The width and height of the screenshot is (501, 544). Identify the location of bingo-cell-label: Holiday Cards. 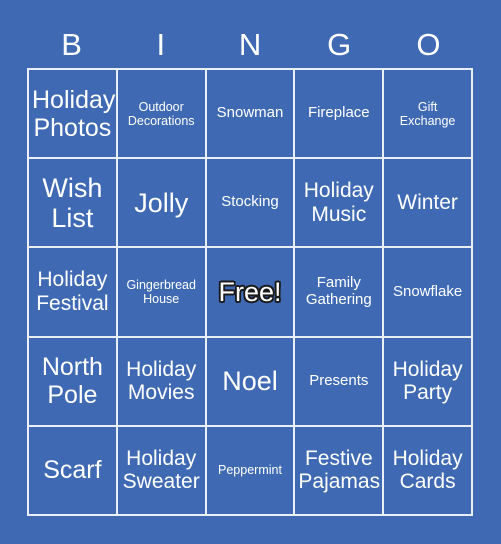
(427, 470).